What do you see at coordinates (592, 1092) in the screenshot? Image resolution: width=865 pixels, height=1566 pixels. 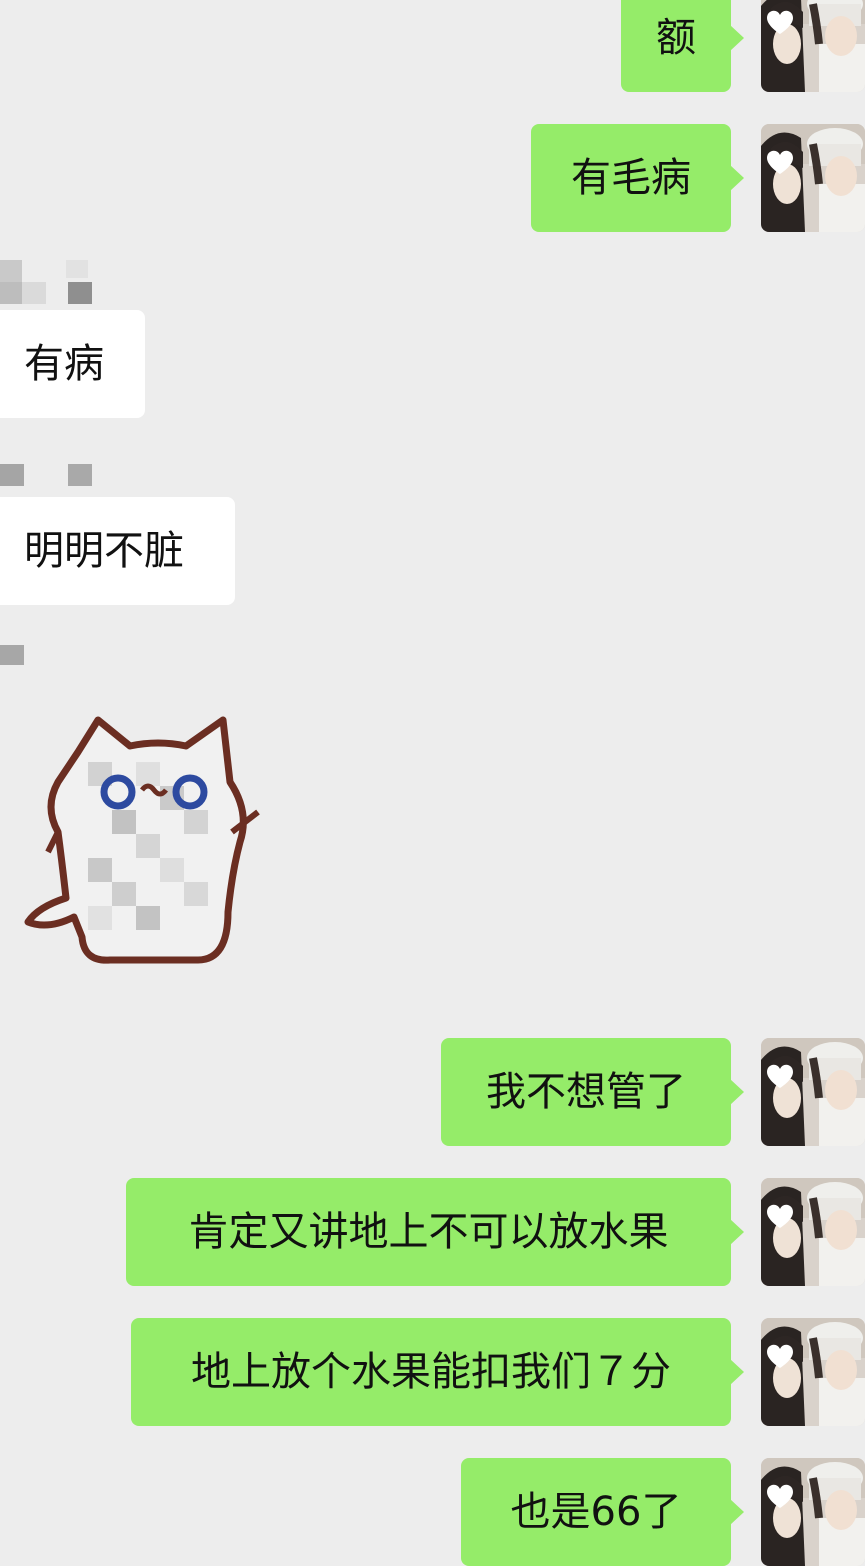 I see `message-bubble-self: 我不想管了` at bounding box center [592, 1092].